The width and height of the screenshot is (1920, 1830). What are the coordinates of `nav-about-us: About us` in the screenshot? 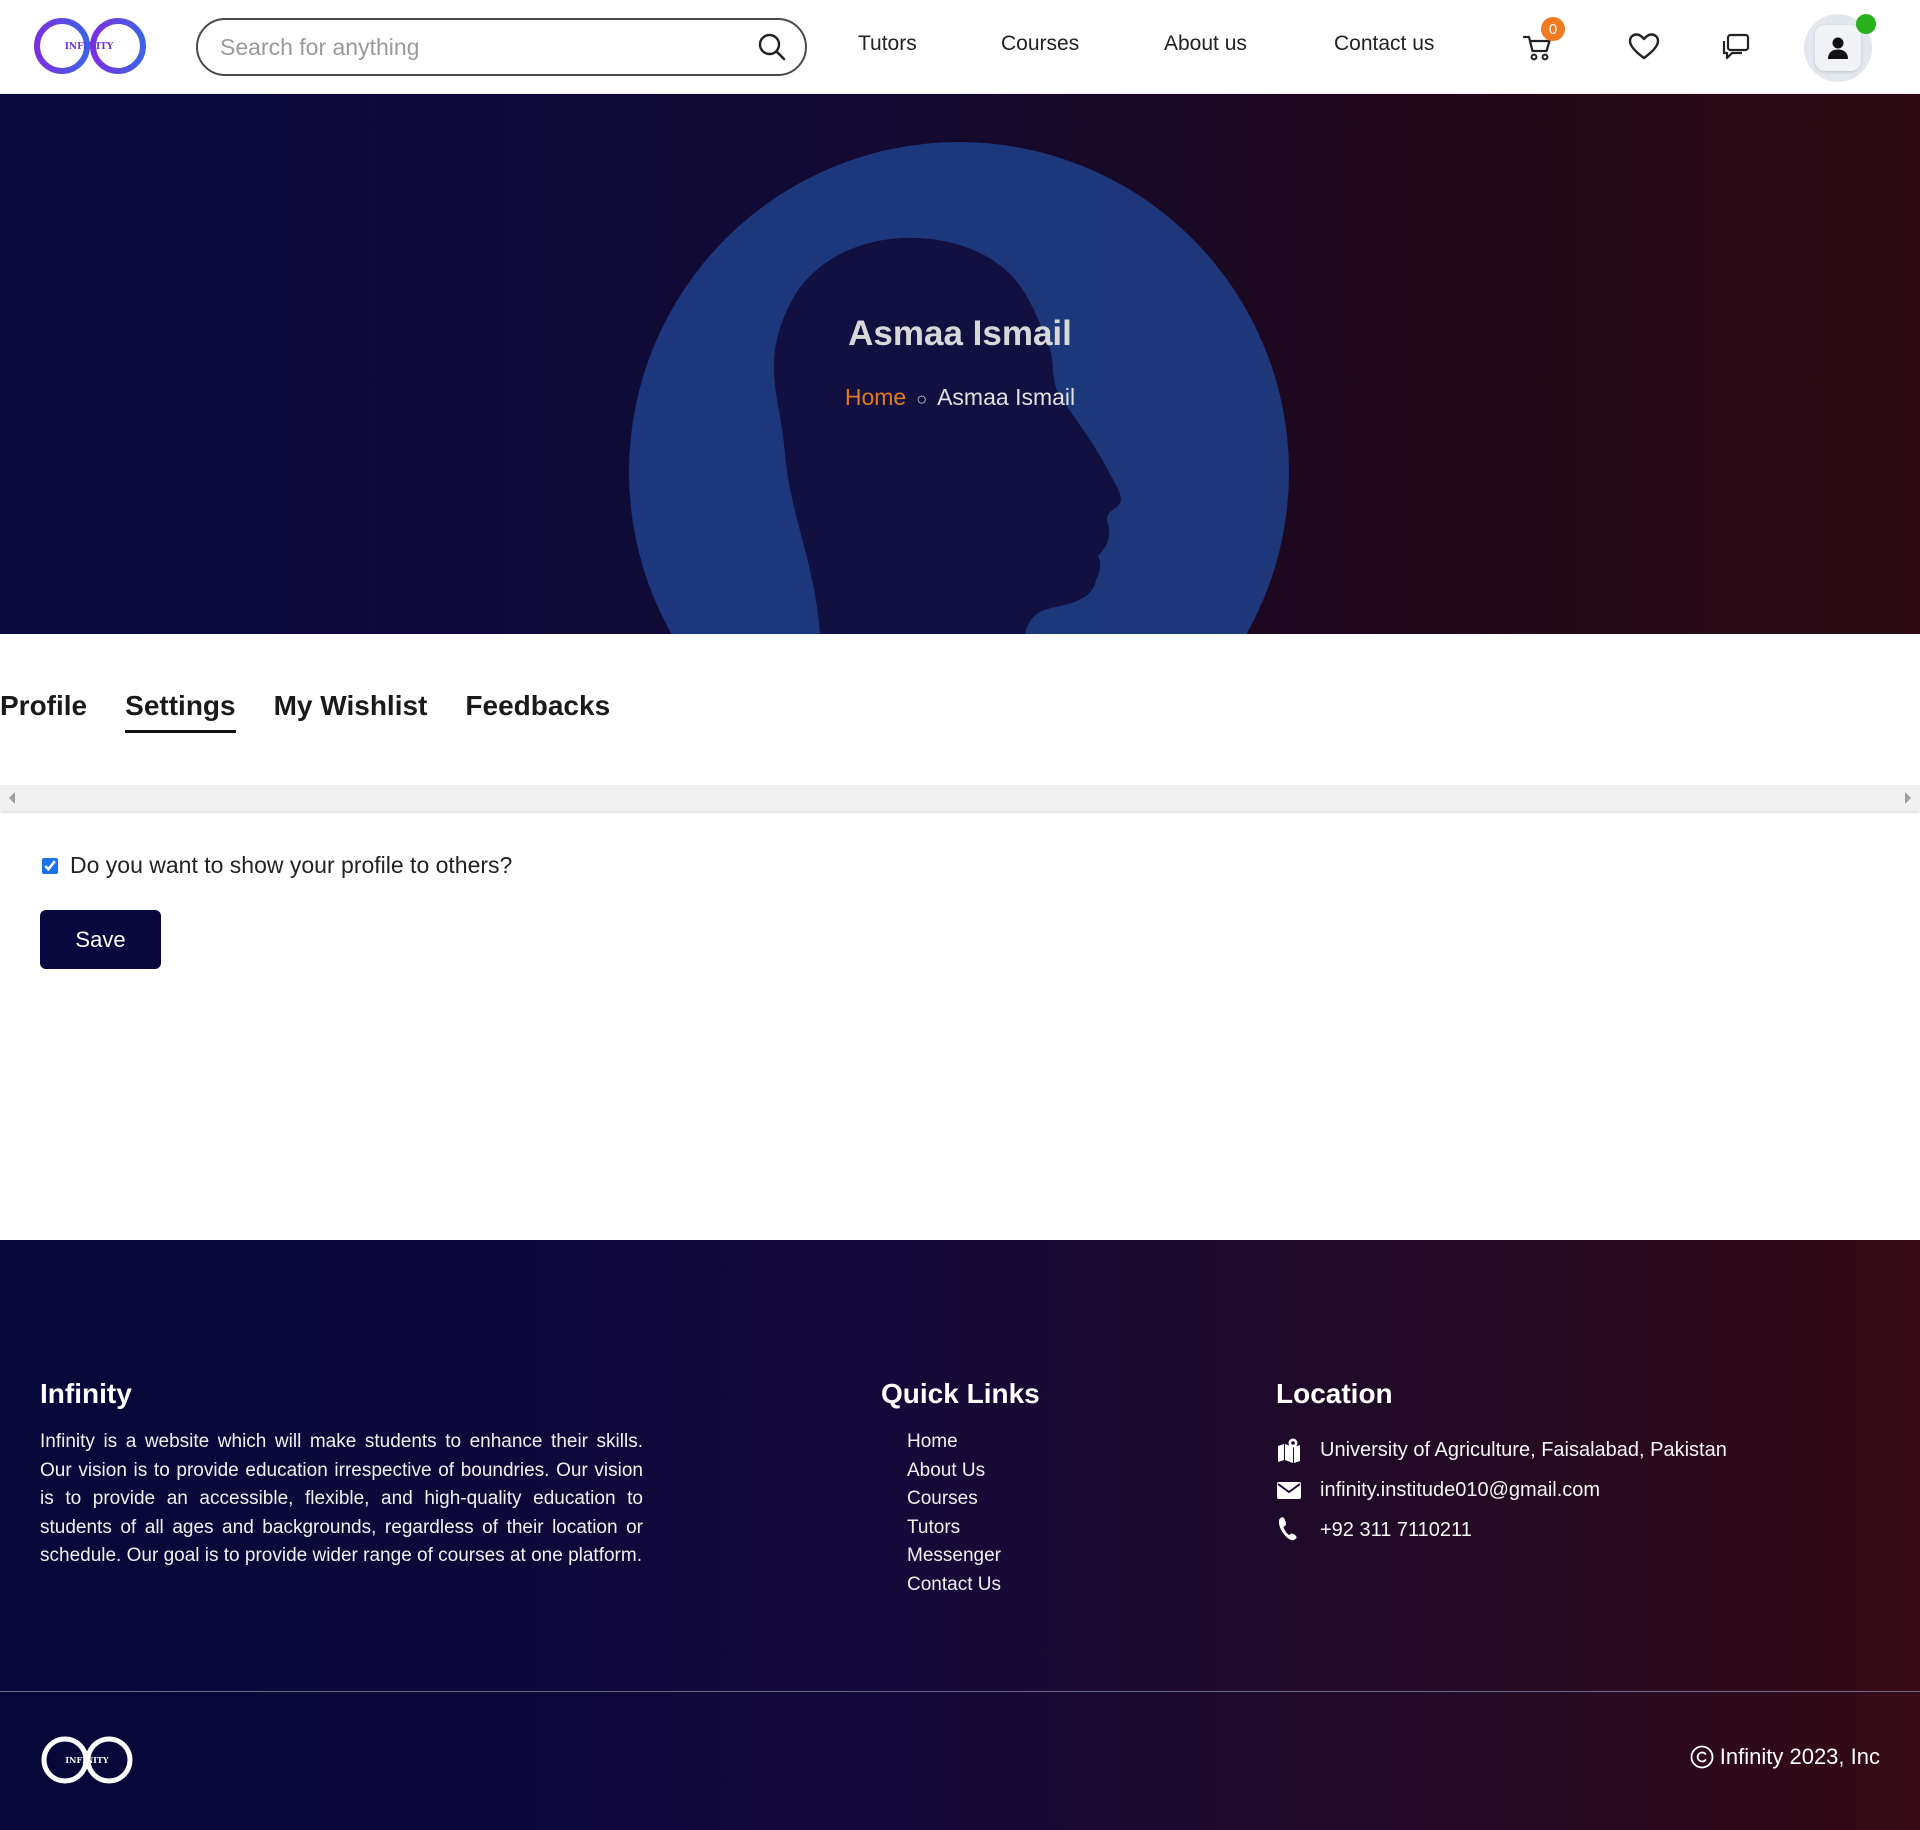 It's located at (1205, 44).